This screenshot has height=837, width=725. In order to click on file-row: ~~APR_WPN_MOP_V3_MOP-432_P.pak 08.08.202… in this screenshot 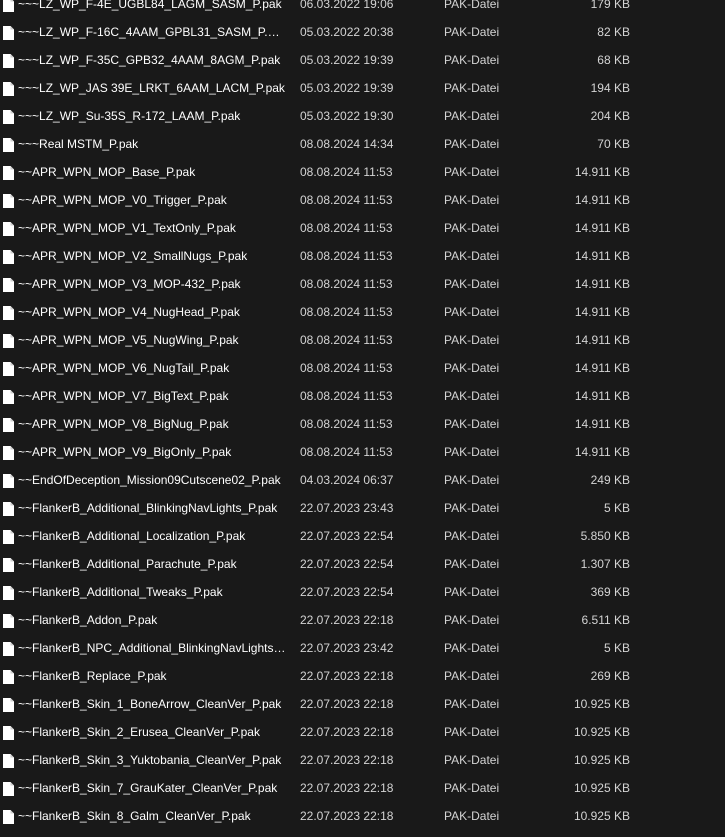, I will do `click(362, 284)`.